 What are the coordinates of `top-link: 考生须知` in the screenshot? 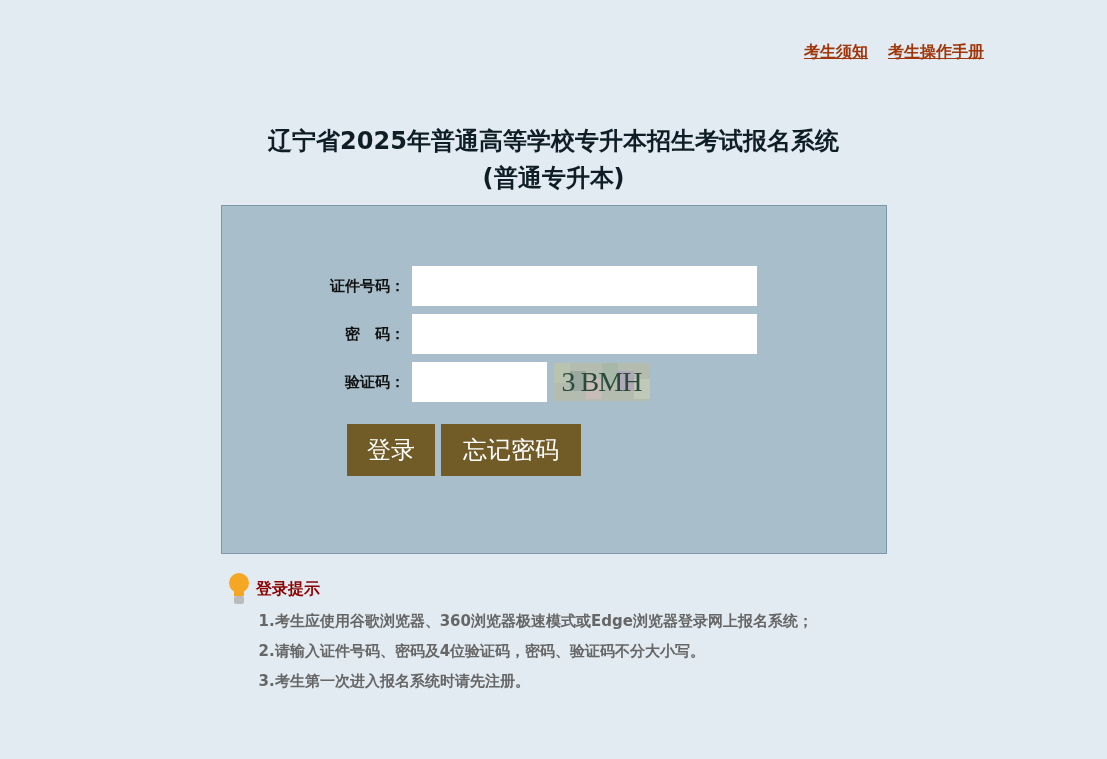 It's located at (836, 52).